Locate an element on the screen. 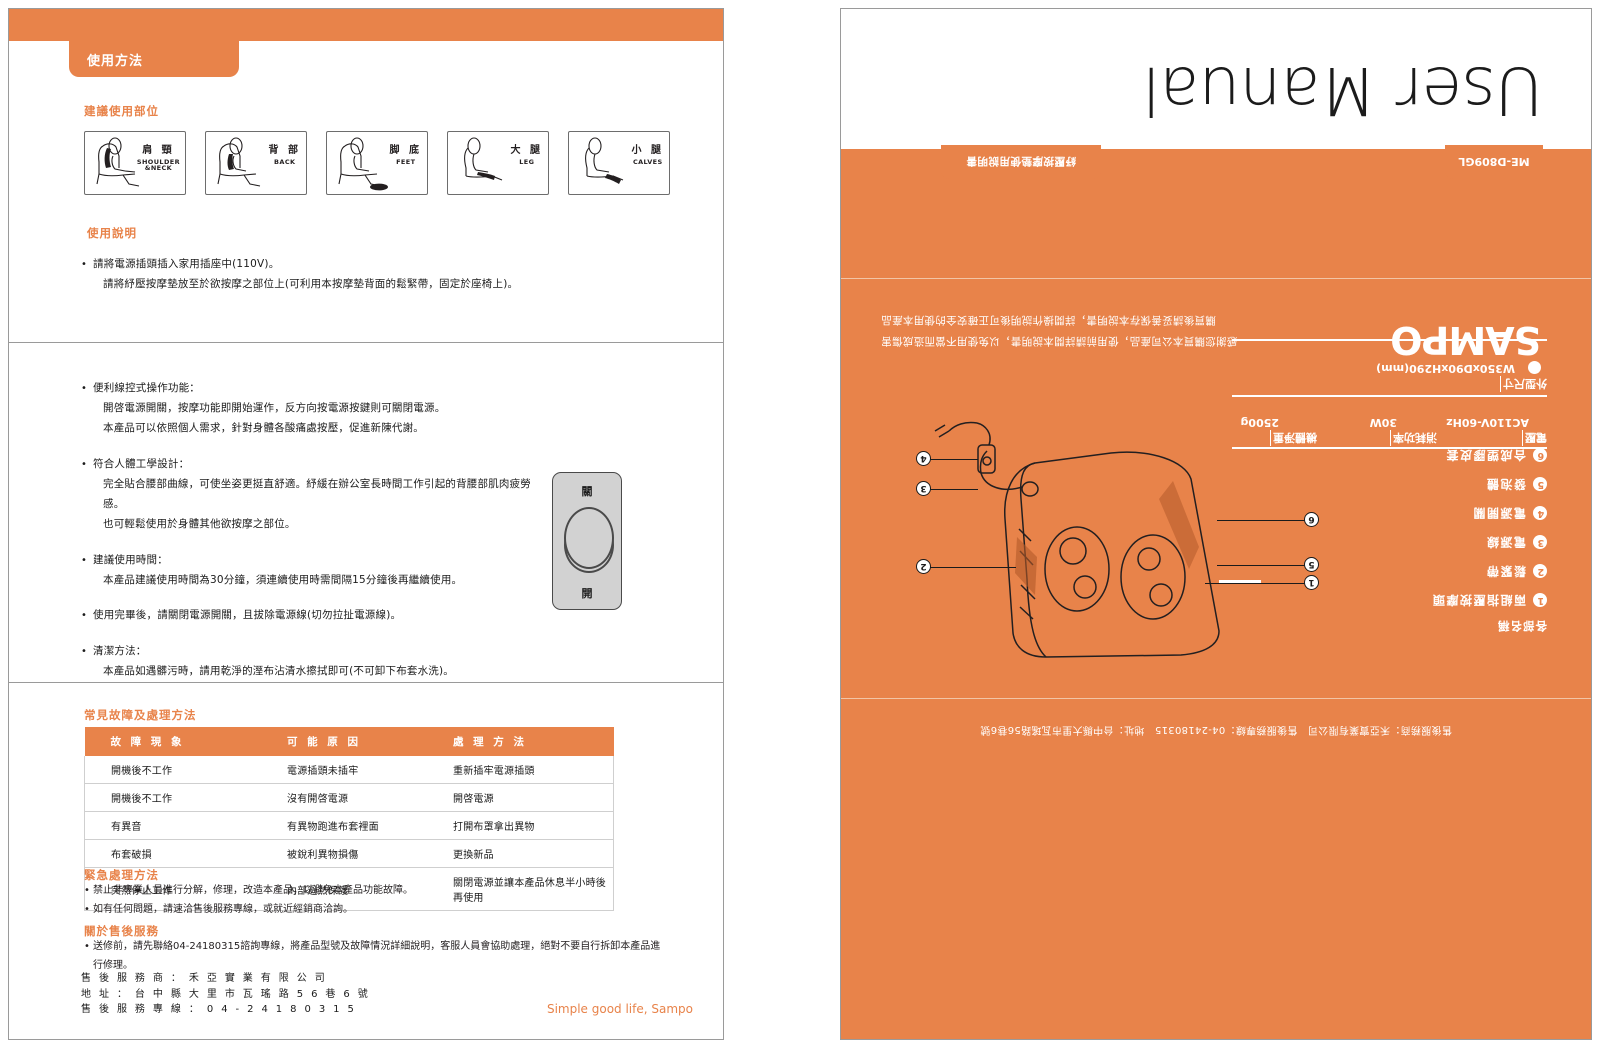 The height and width of the screenshot is (1048, 1600). table-row: 開機後不工作 電源插頭未插牢 重新插牢電源插頭 is located at coordinates (349, 770).